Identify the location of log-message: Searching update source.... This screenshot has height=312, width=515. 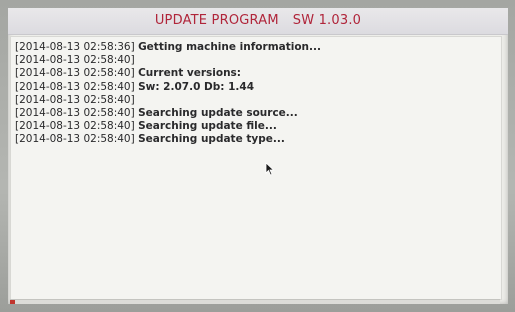
(218, 113).